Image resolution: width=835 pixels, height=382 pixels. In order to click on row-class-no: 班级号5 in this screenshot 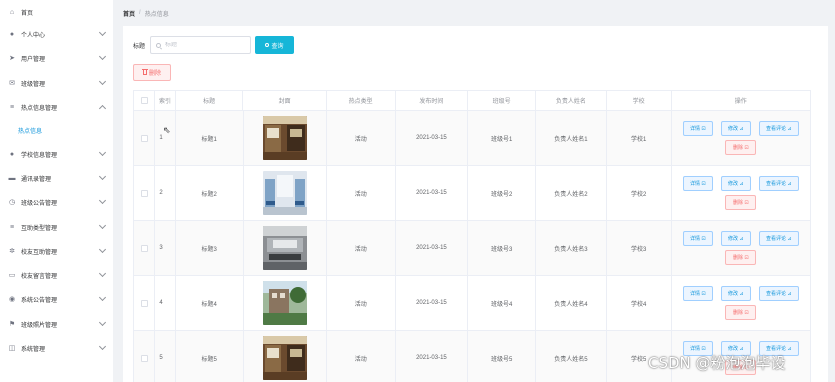, I will do `click(502, 356)`.